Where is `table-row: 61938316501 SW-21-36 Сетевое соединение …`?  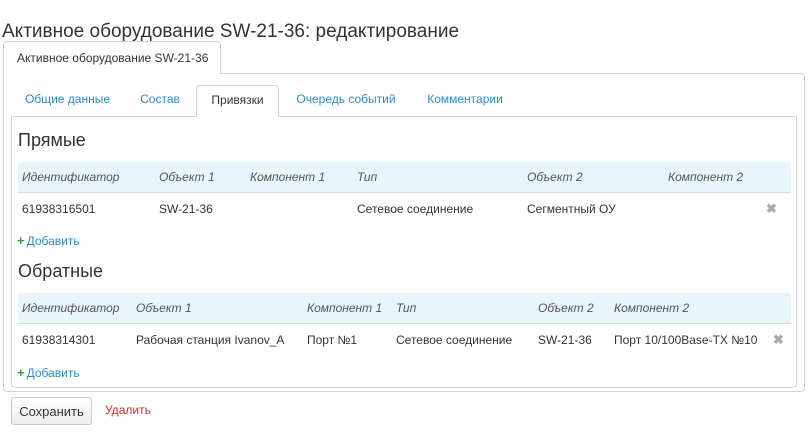 table-row: 61938316501 SW-21-36 Сетевое соединение … is located at coordinates (404, 209).